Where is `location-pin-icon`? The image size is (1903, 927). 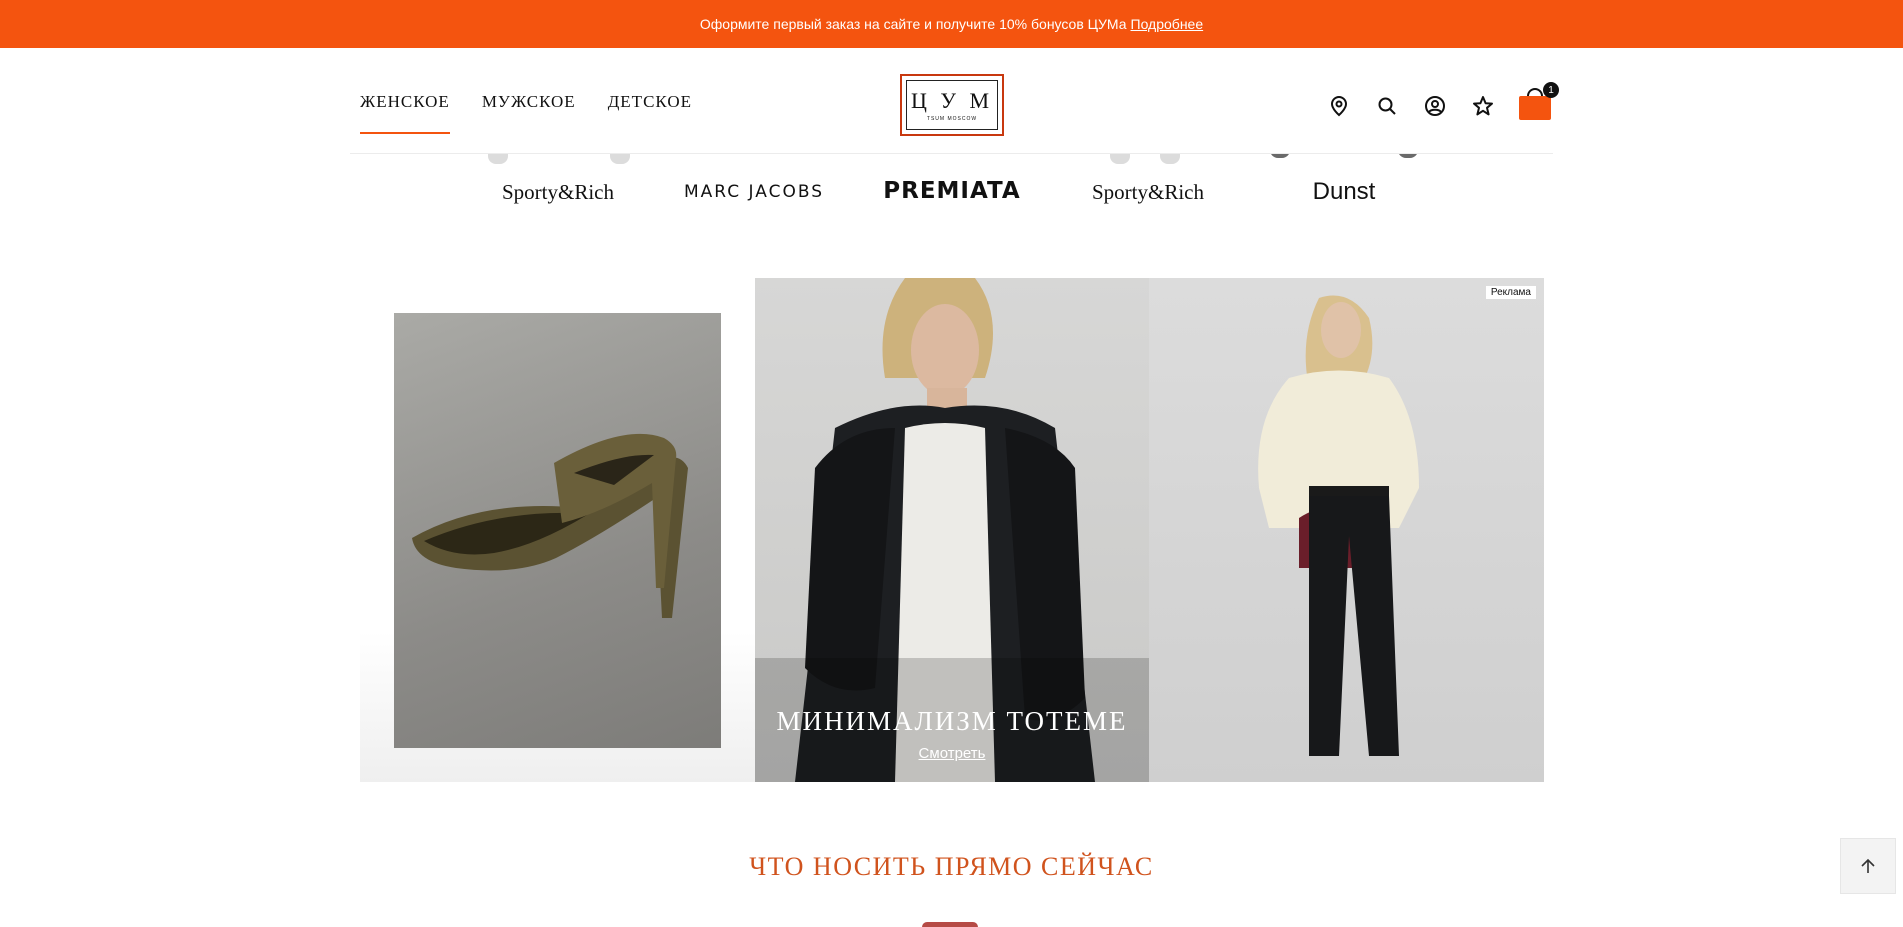
location-pin-icon is located at coordinates (1339, 106).